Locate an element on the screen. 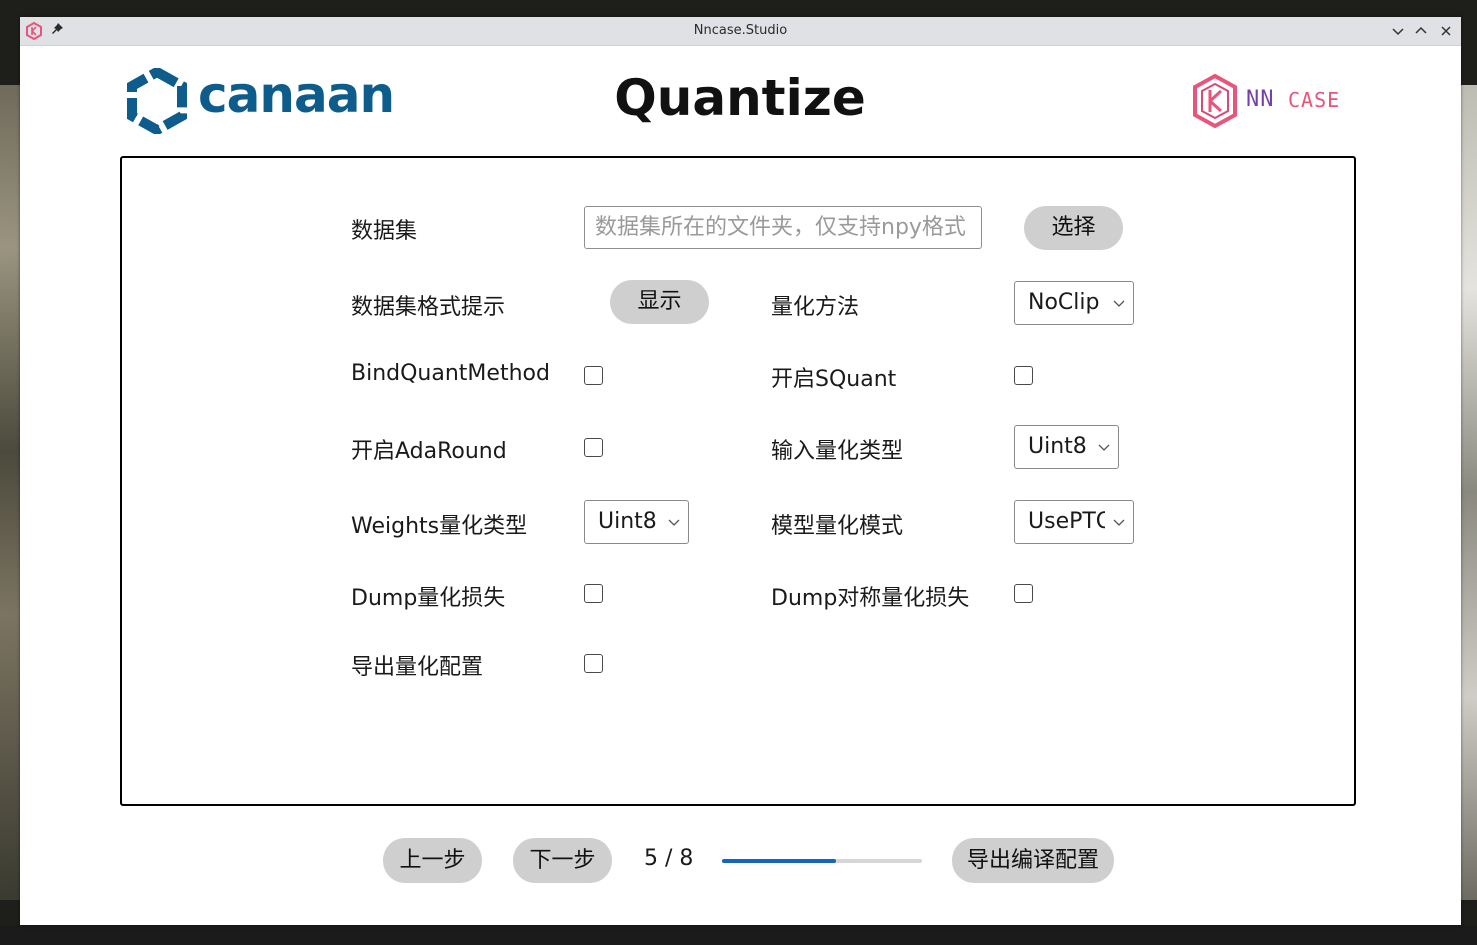  show-format-hint-button: 显示 is located at coordinates (659, 302).